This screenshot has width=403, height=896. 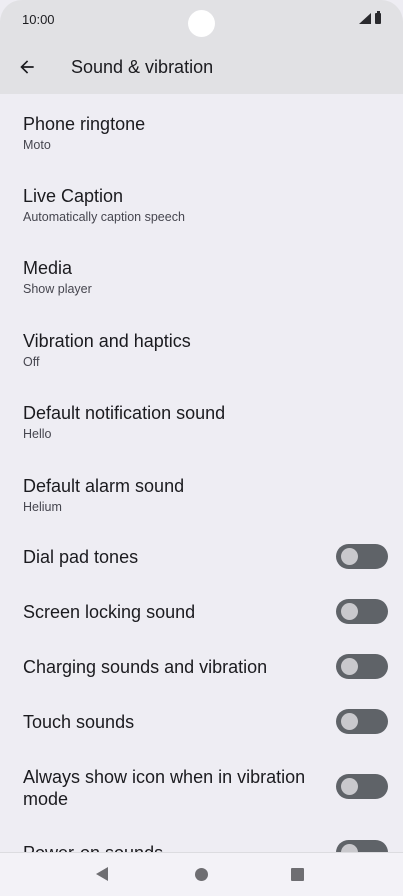 What do you see at coordinates (38, 19) in the screenshot?
I see `status-time: 10:00` at bounding box center [38, 19].